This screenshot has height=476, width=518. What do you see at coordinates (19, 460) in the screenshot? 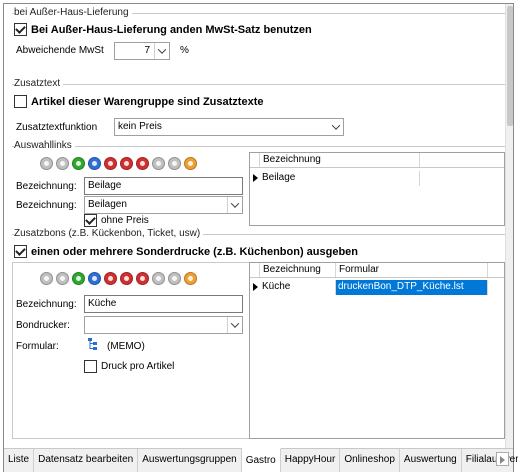
I see `tab-liste: Liste` at bounding box center [19, 460].